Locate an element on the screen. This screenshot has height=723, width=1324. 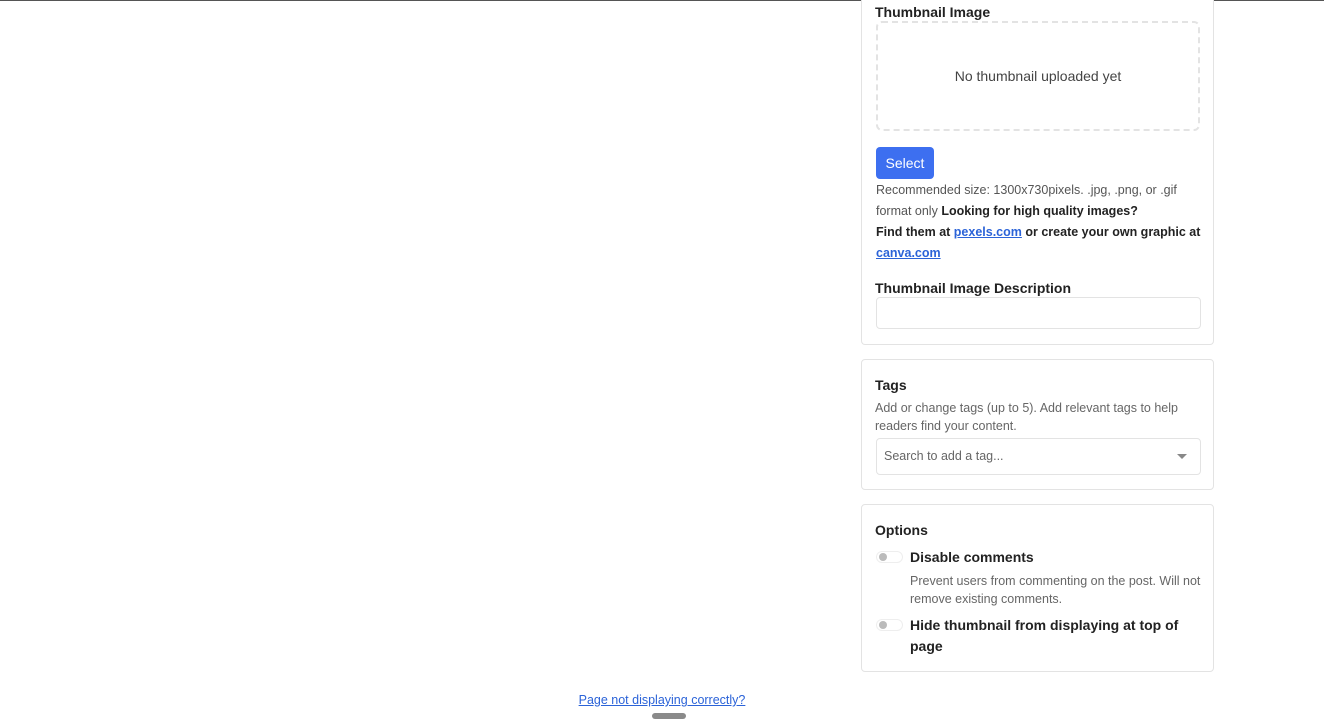
thumbnail-description-input is located at coordinates (1038, 313).